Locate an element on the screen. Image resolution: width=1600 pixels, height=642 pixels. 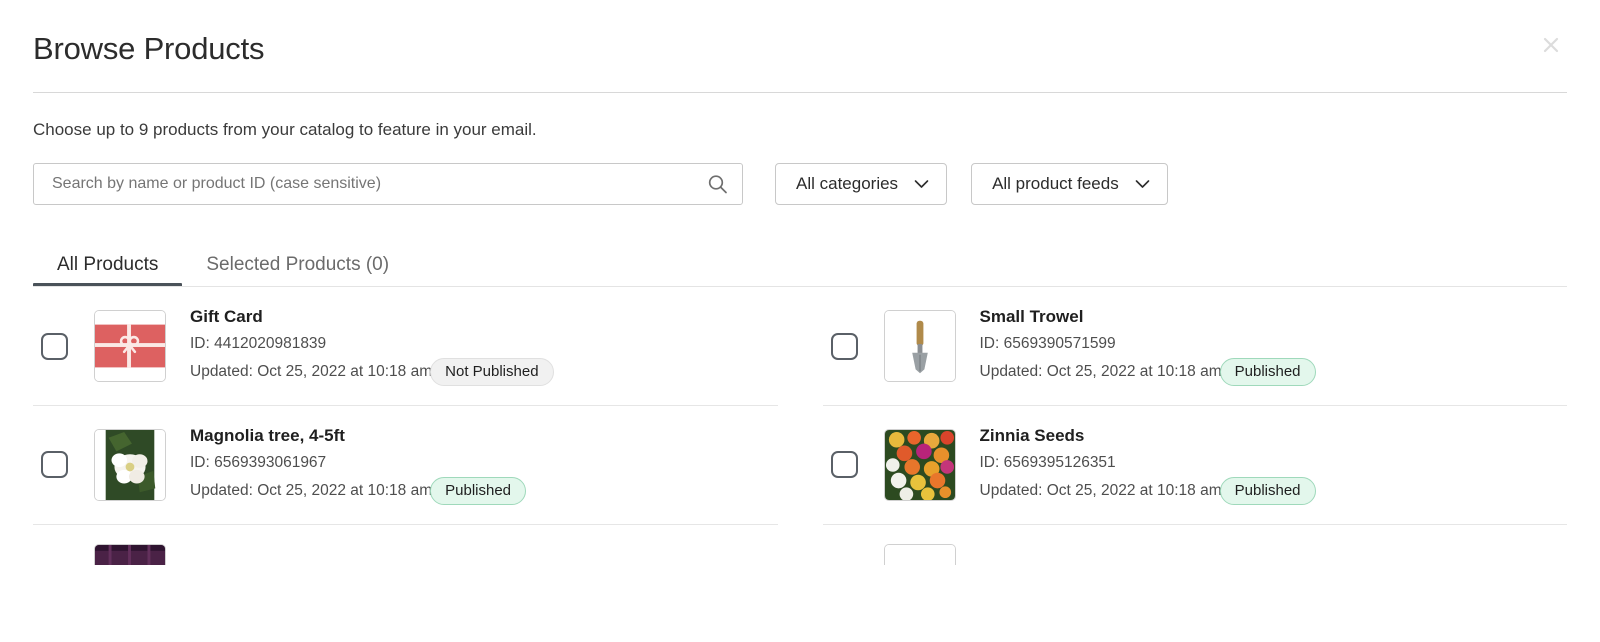
product-name: Gift Card is located at coordinates (226, 317).